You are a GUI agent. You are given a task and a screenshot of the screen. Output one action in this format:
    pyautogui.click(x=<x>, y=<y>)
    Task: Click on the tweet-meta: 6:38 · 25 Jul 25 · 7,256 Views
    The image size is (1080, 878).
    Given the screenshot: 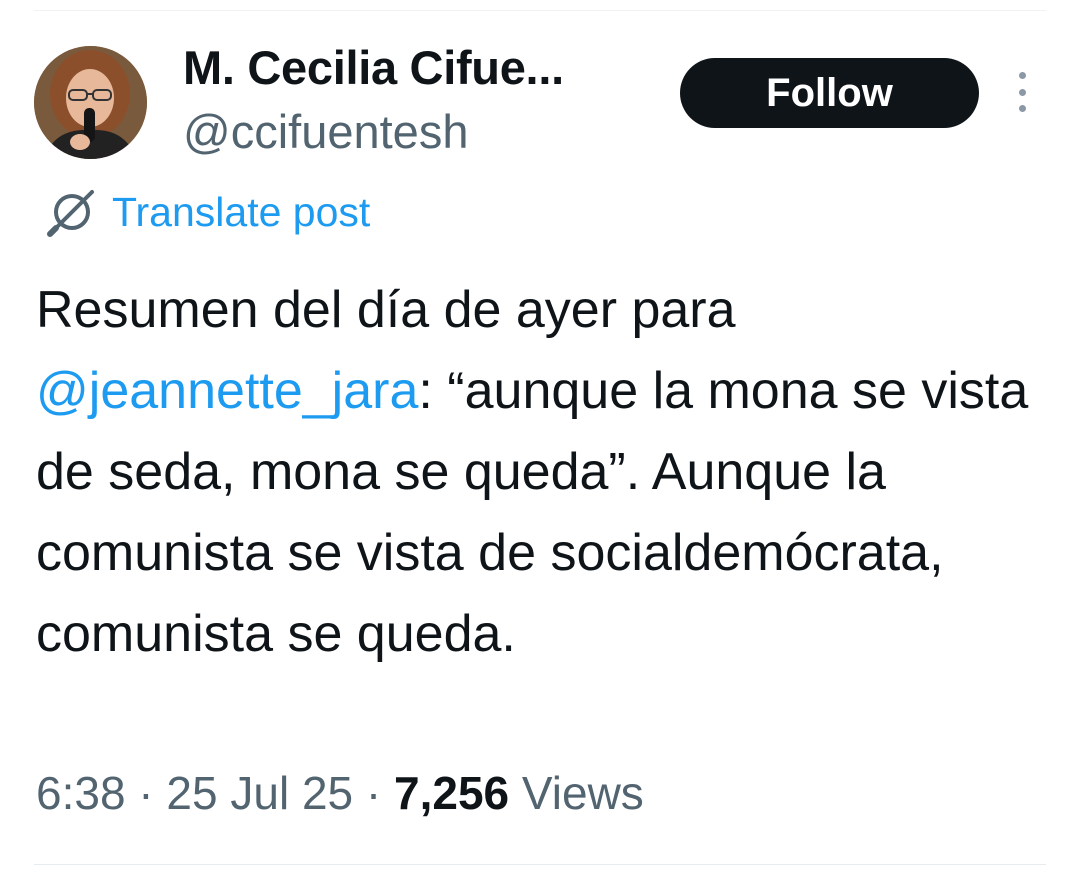 What is the action you would take?
    pyautogui.click(x=340, y=793)
    